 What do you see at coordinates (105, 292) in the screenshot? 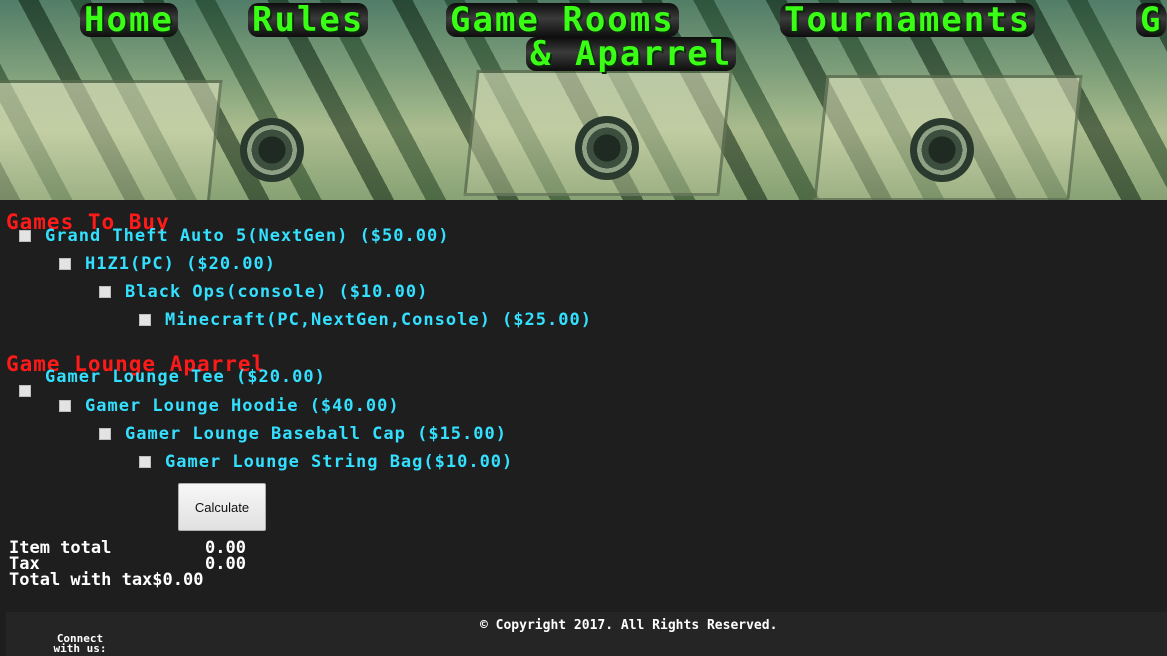
I see `black-ops-checkbox` at bounding box center [105, 292].